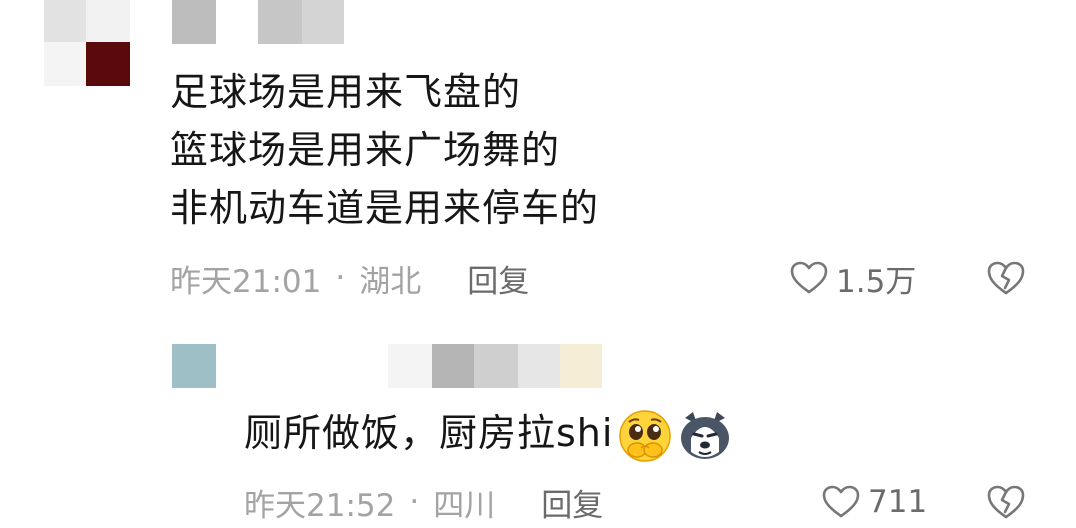 This screenshot has height=528, width=1076. What do you see at coordinates (429, 433) in the screenshot?
I see `reply-text: 厕所做饭，厨房拉shi` at bounding box center [429, 433].